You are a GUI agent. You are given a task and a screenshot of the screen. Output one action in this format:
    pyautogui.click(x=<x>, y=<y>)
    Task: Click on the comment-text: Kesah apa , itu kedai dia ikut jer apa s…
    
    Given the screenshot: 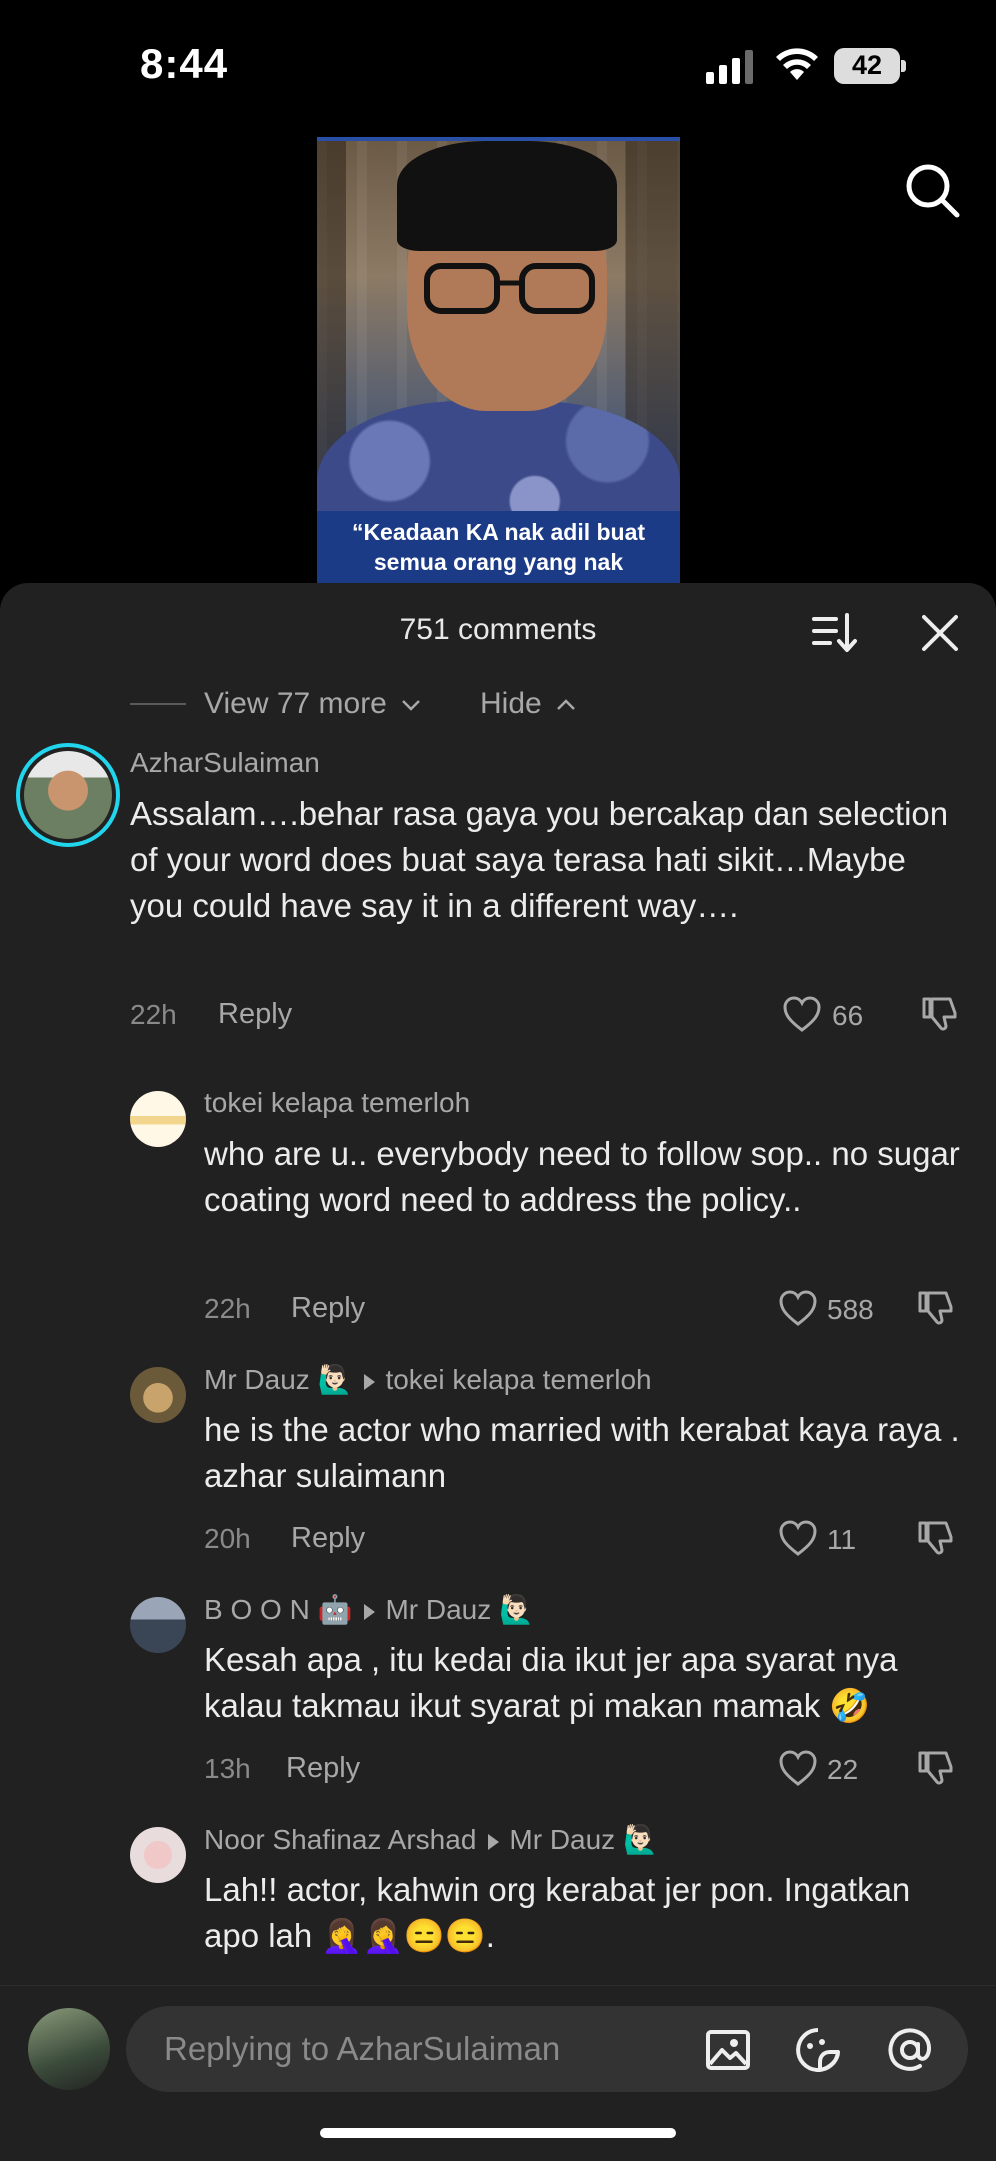 What is the action you would take?
    pyautogui.click(x=551, y=1682)
    